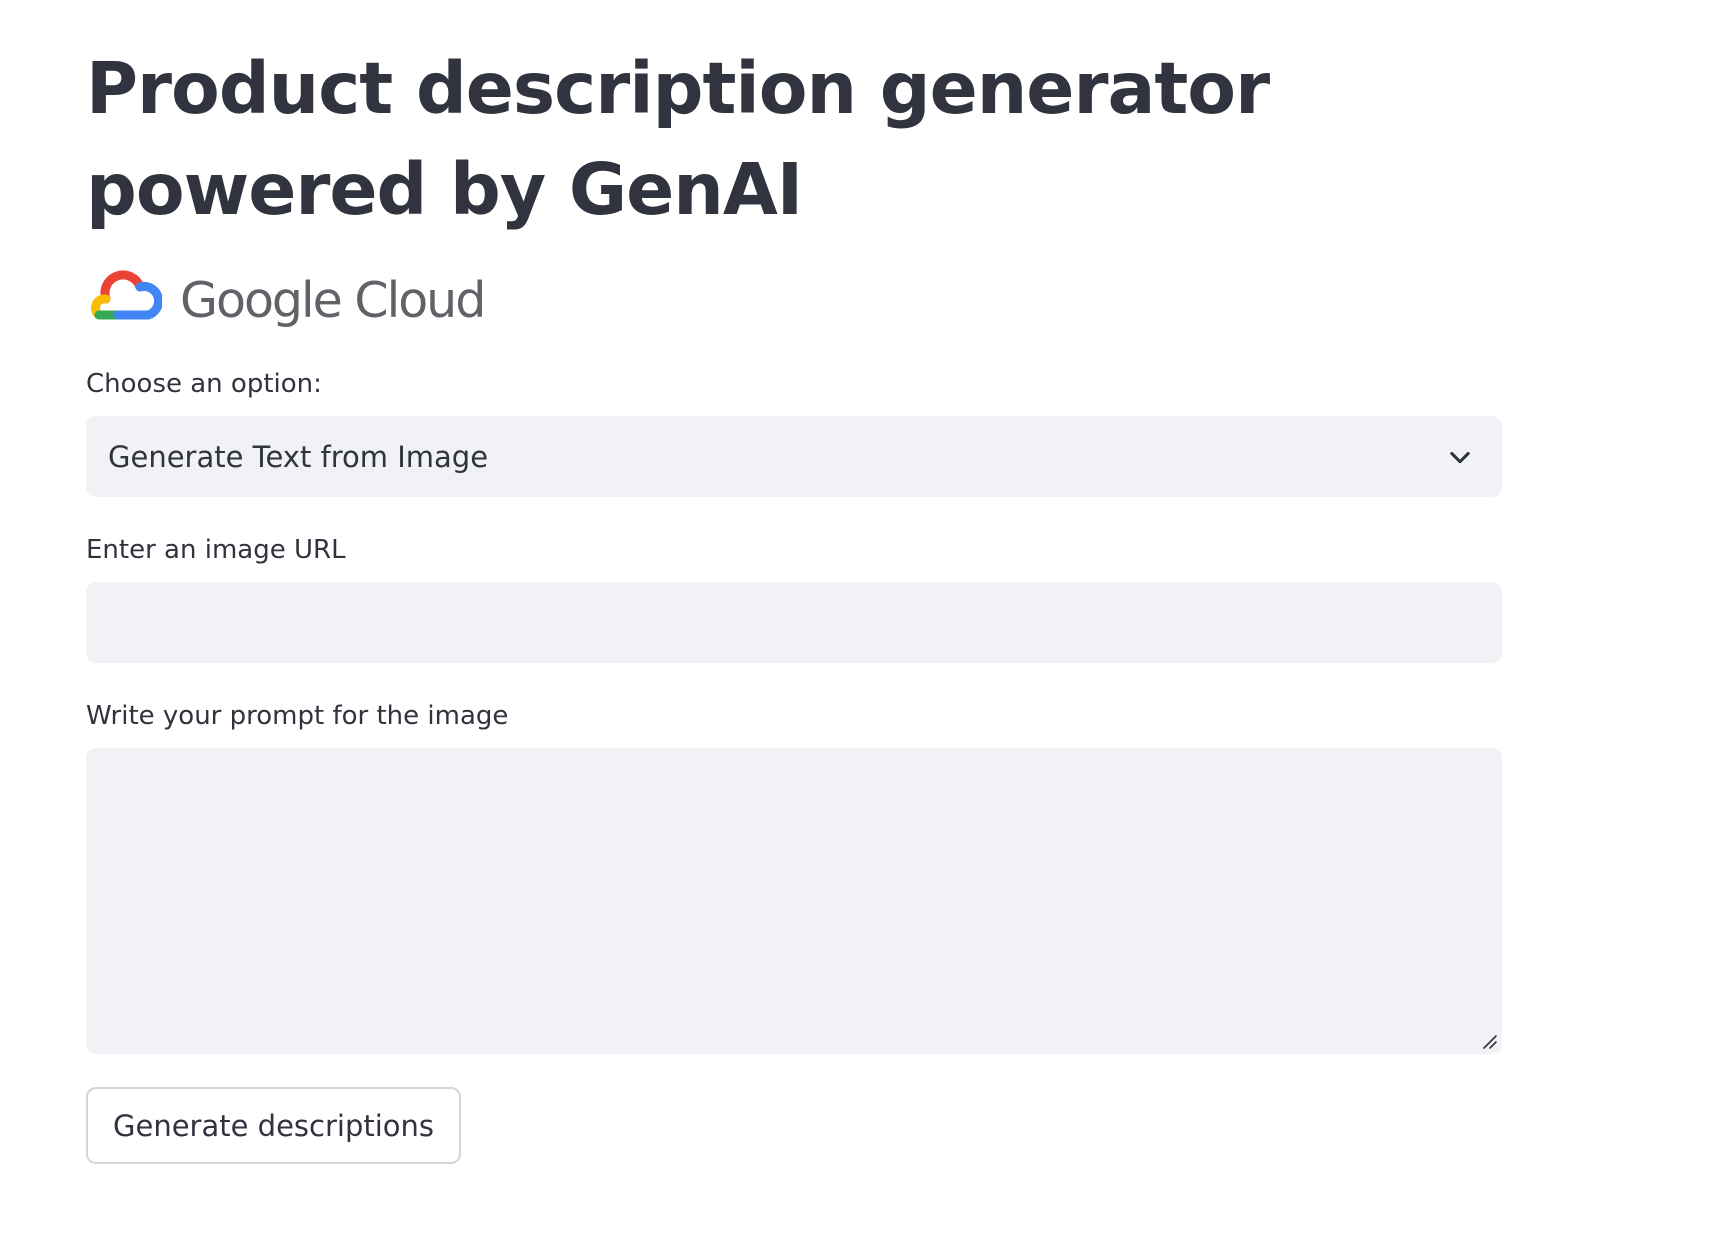 Image resolution: width=1718 pixels, height=1238 pixels. What do you see at coordinates (1489, 1041) in the screenshot?
I see `resize-handle-icon` at bounding box center [1489, 1041].